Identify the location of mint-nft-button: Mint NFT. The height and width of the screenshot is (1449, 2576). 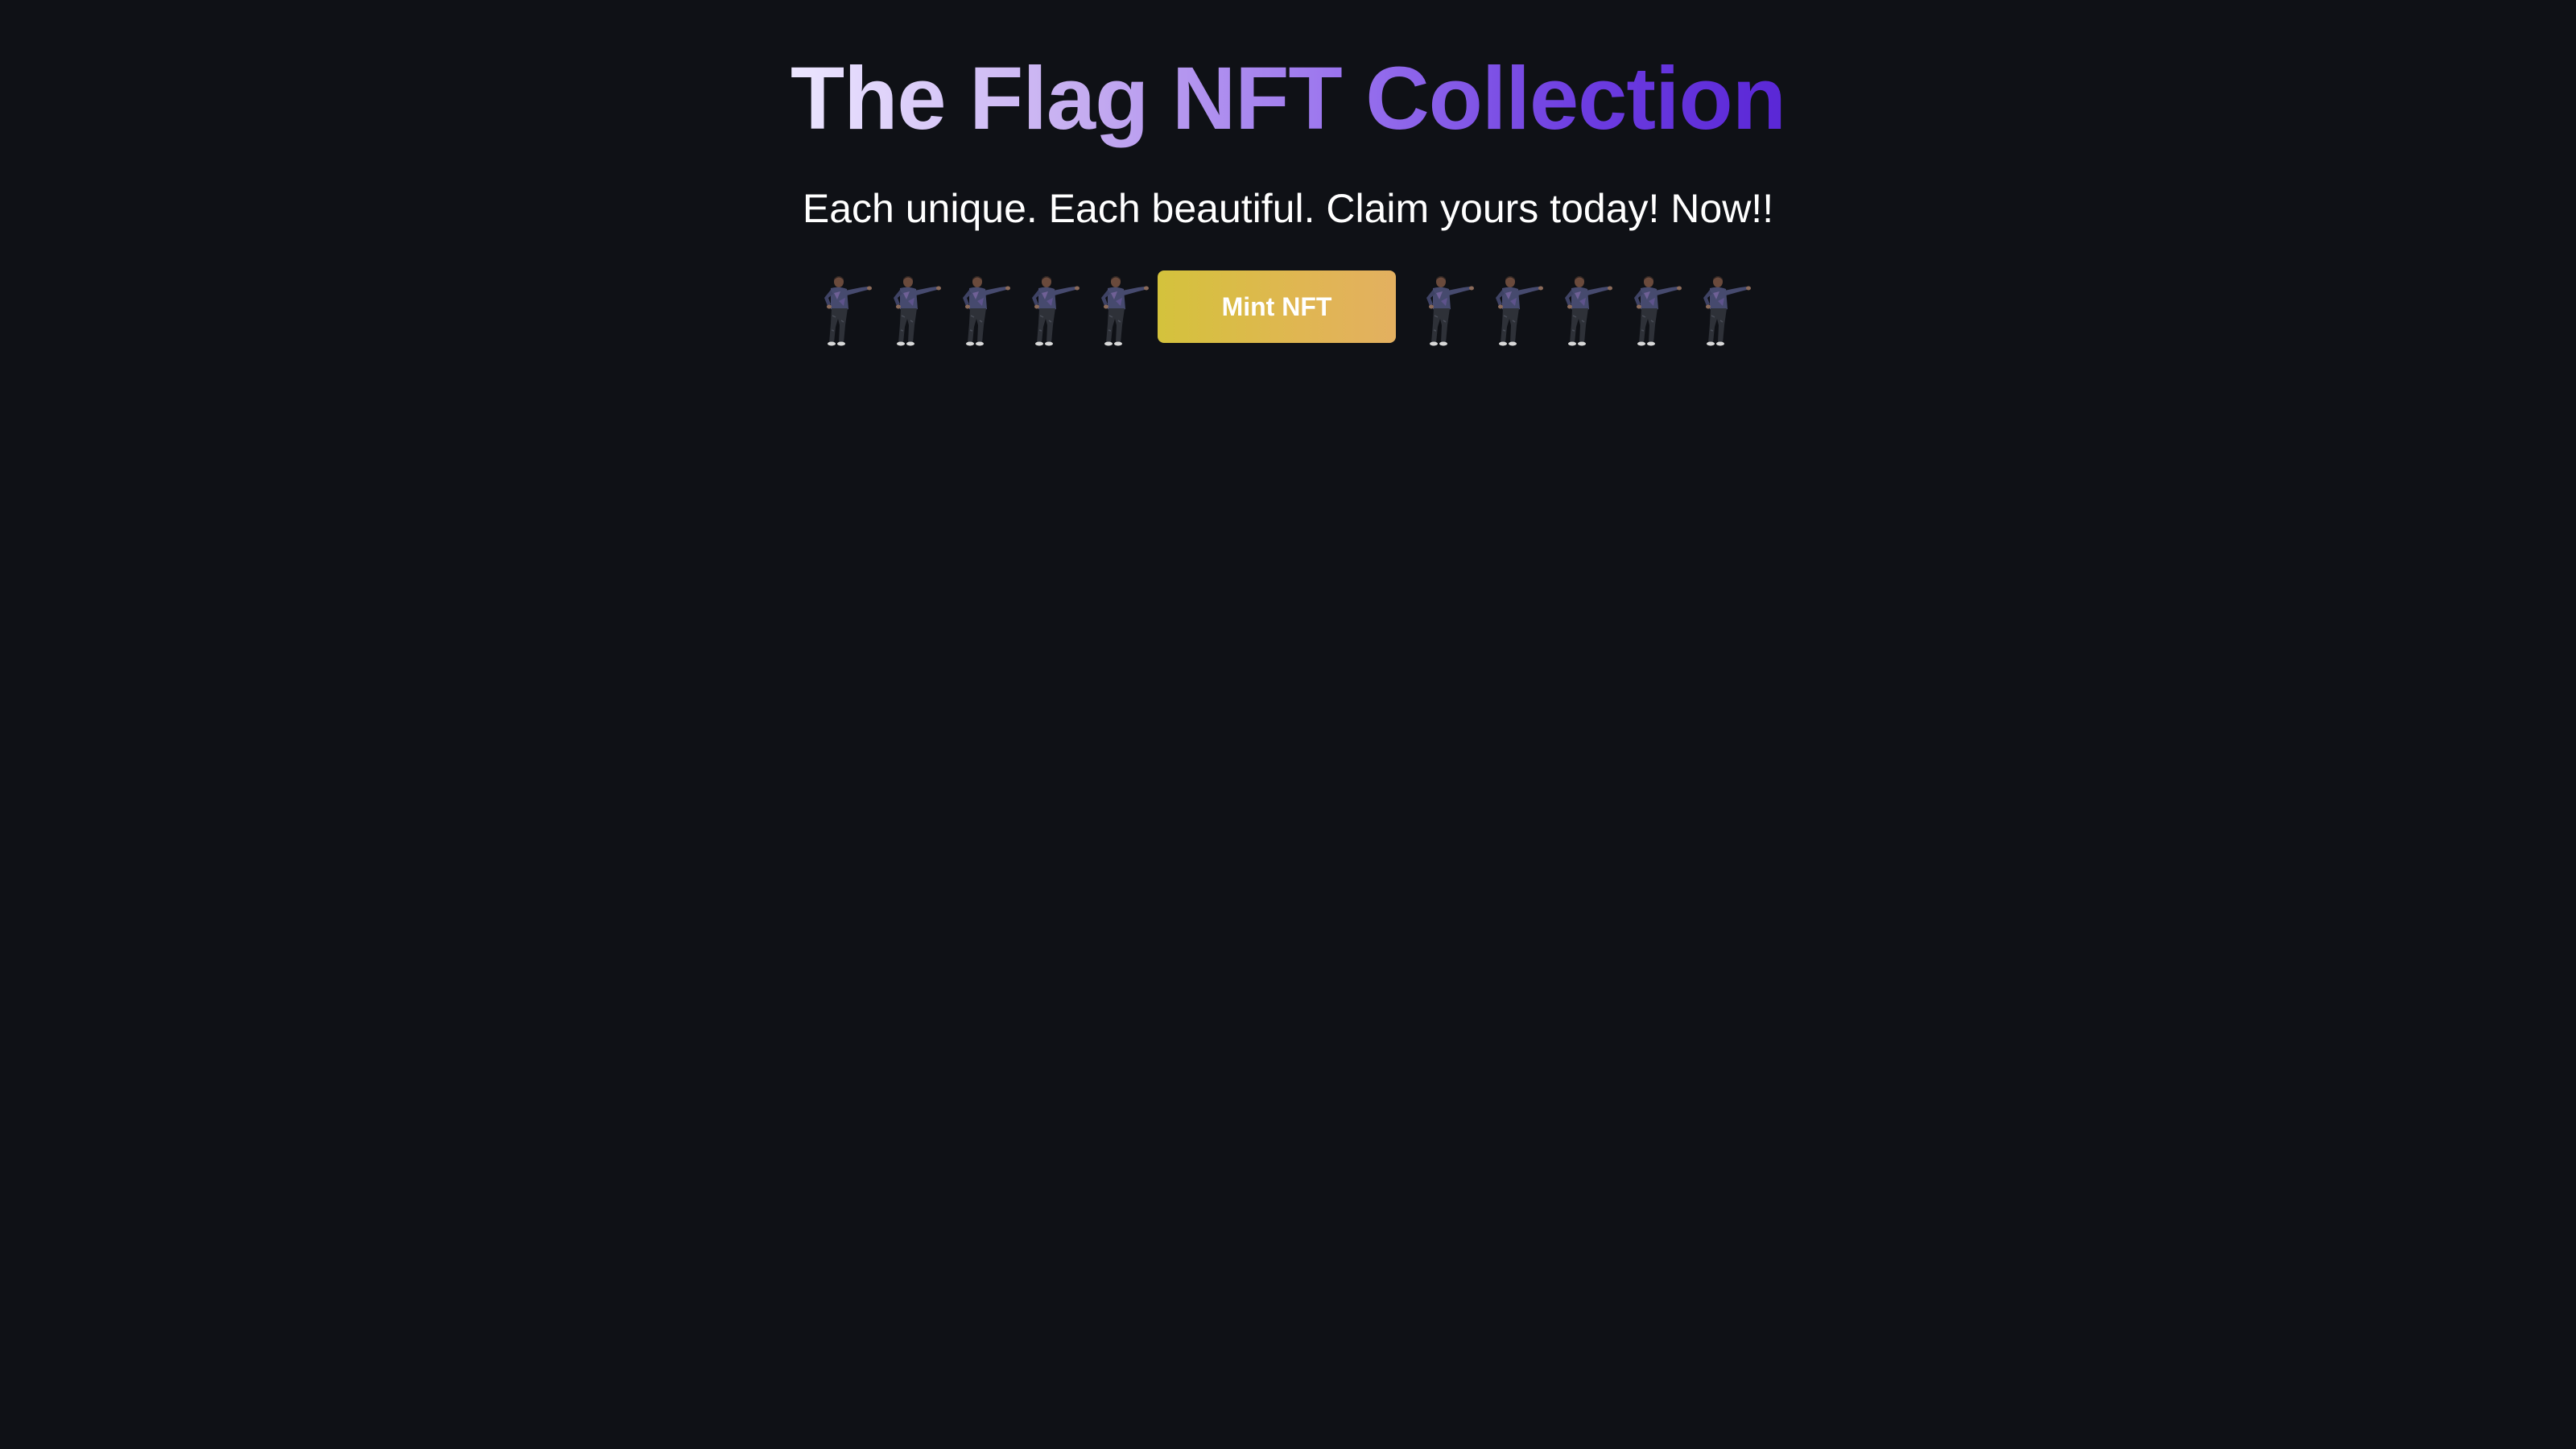
(1277, 306).